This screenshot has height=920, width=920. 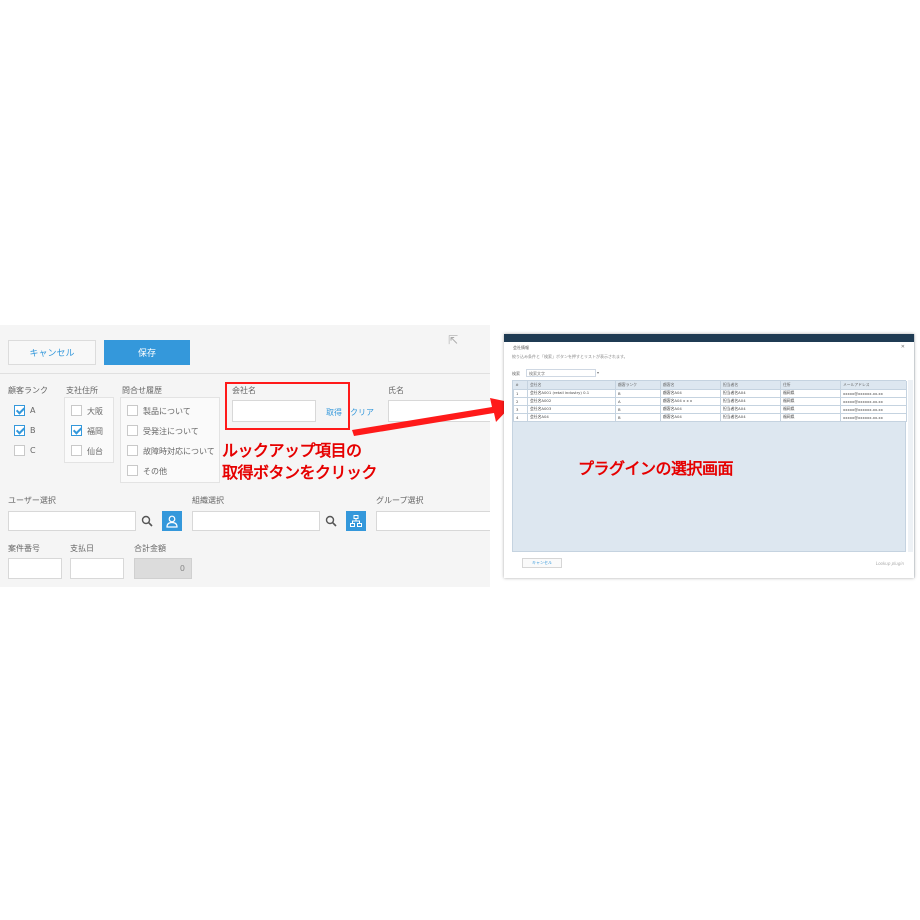 What do you see at coordinates (172, 521) in the screenshot?
I see `user-picker-icon` at bounding box center [172, 521].